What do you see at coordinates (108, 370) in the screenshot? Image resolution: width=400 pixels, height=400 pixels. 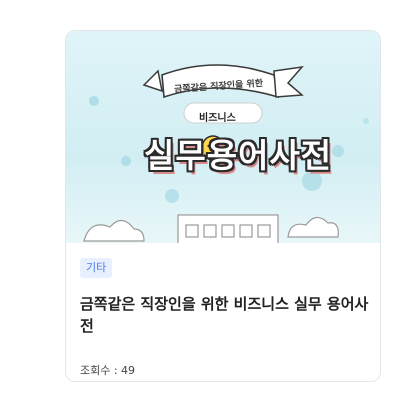 I see `view-count: 조회수 : 49` at bounding box center [108, 370].